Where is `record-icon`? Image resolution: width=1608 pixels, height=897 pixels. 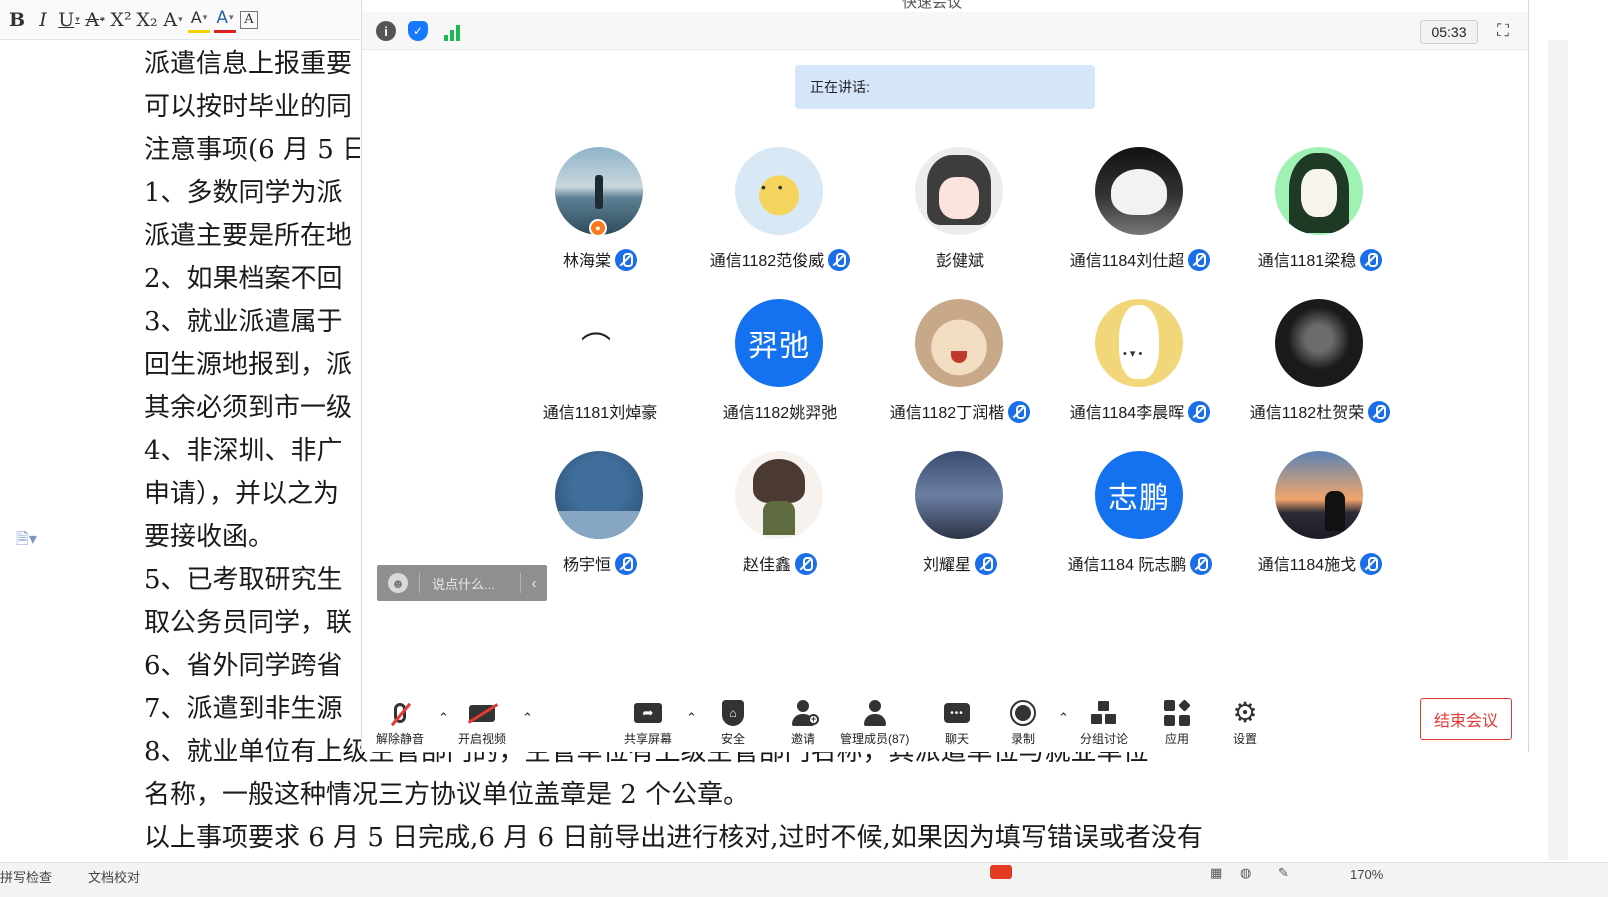 record-icon is located at coordinates (1023, 713).